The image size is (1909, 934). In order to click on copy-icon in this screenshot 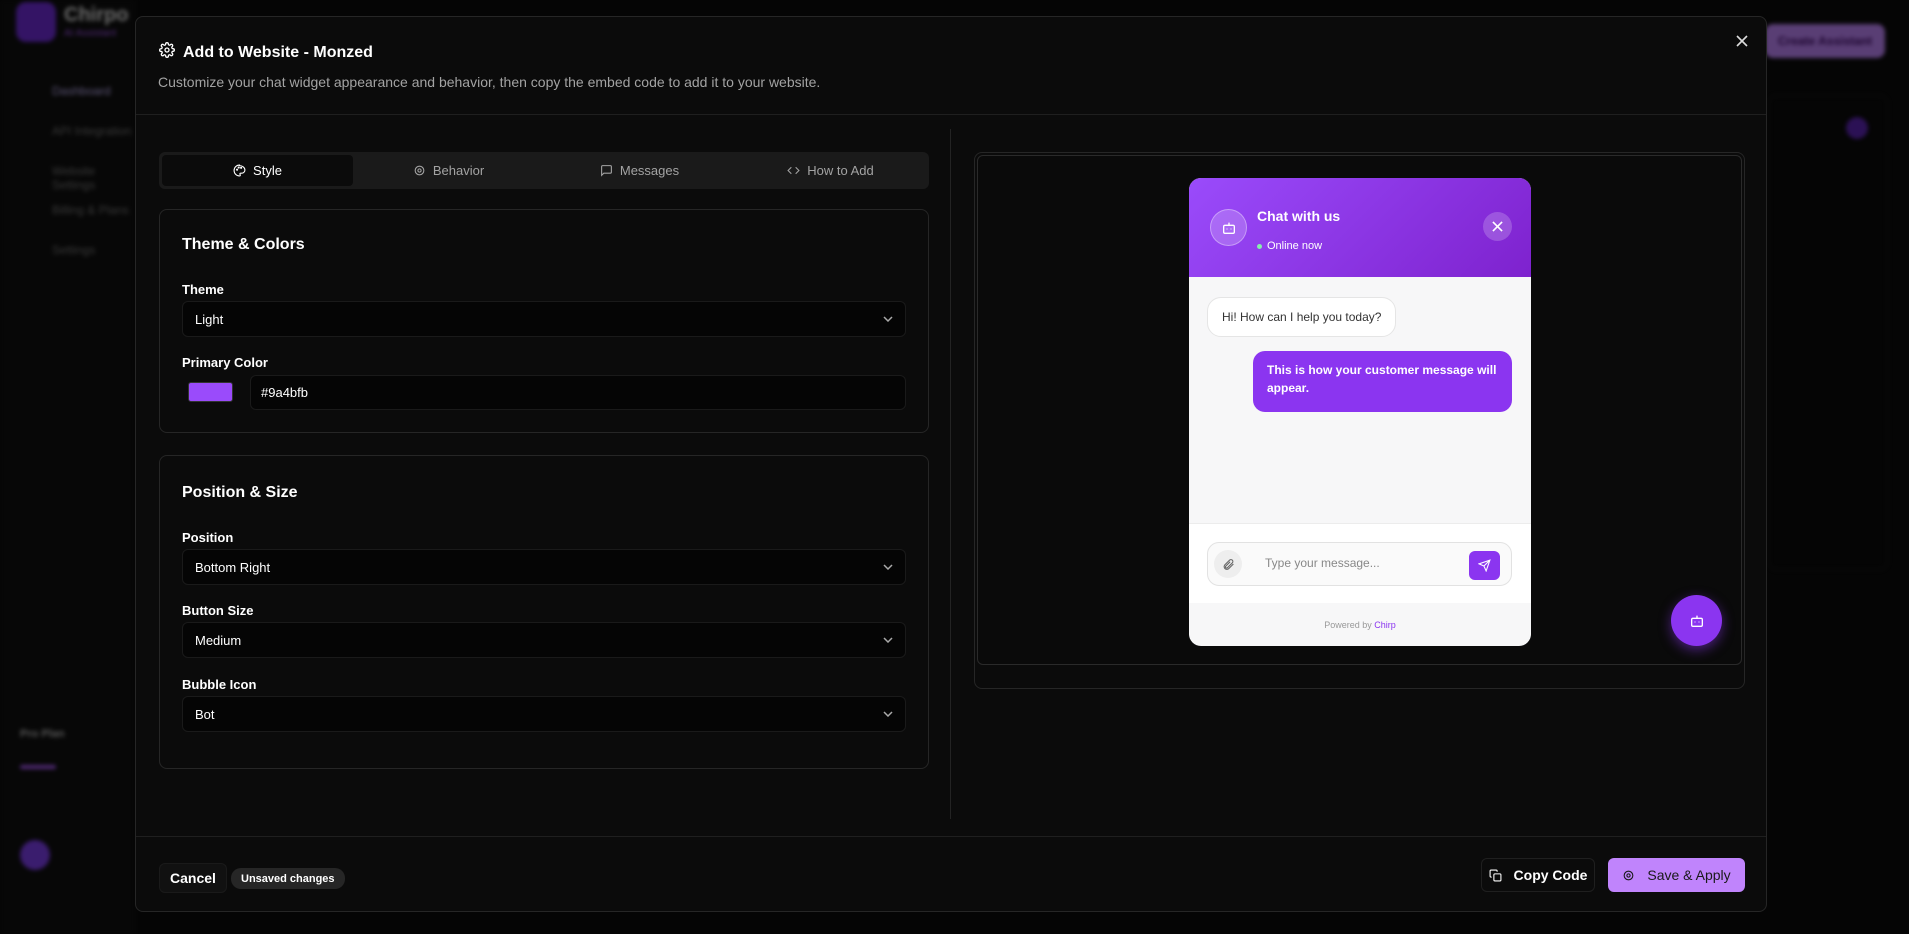, I will do `click(1495, 875)`.